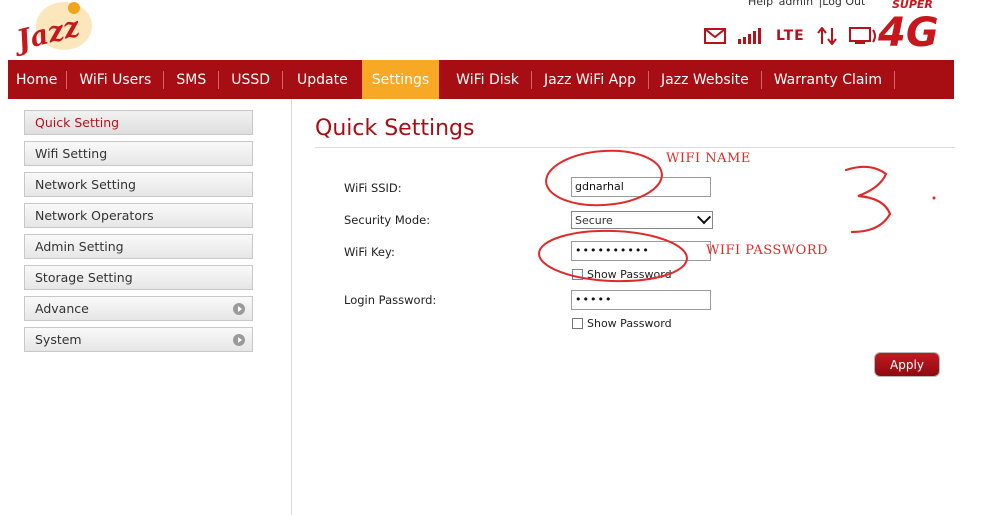  What do you see at coordinates (291, 307) in the screenshot?
I see `content-divider` at bounding box center [291, 307].